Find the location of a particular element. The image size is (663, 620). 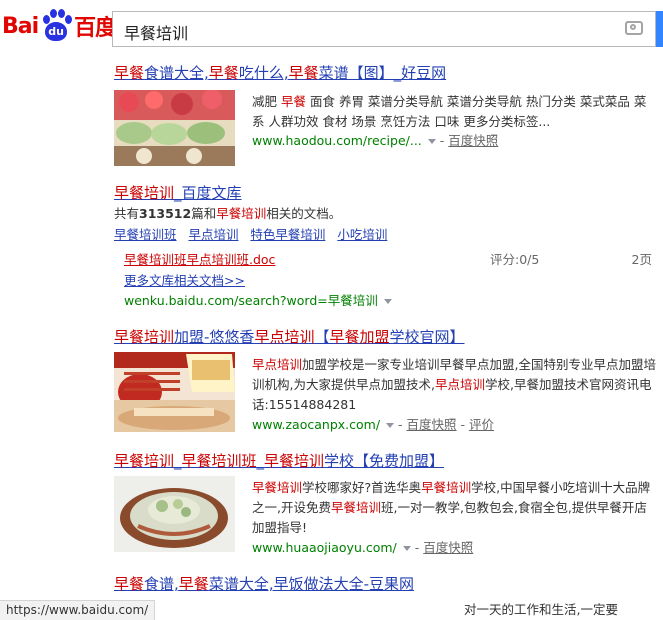

result-title-link: 早餐培训_百度文库 is located at coordinates (178, 192).